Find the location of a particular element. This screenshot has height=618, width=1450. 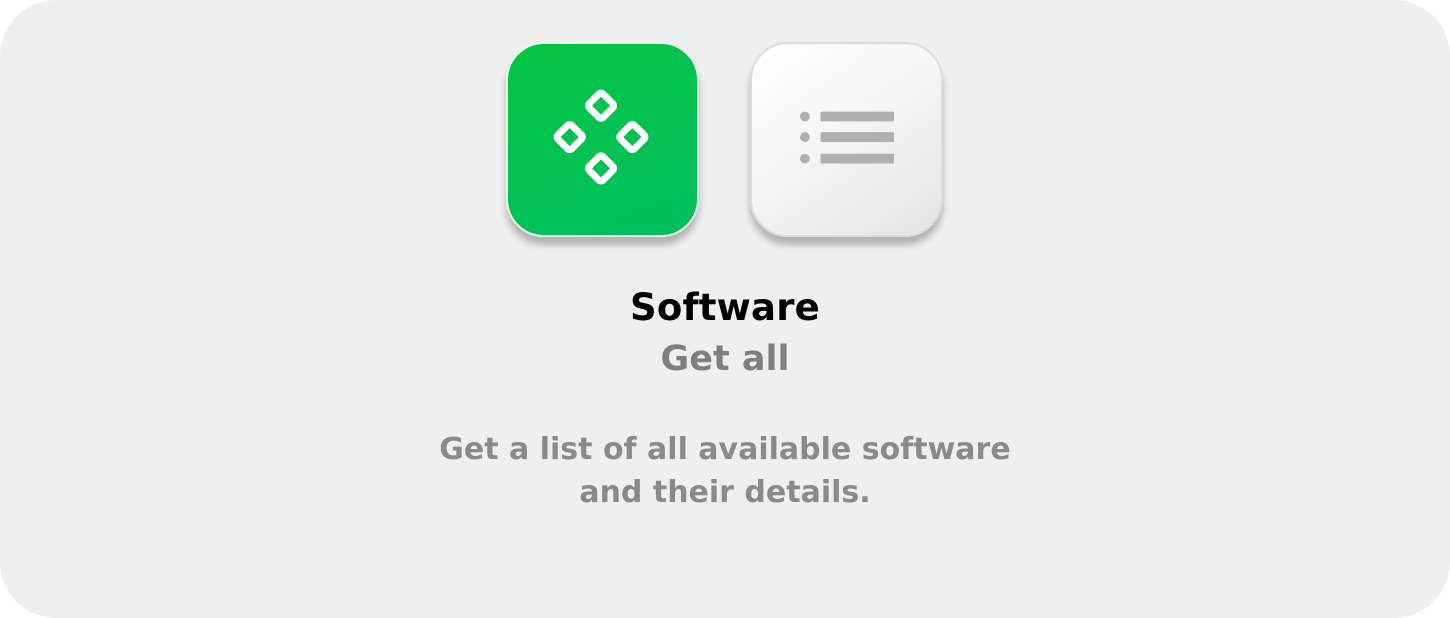

list-icon is located at coordinates (846, 137).